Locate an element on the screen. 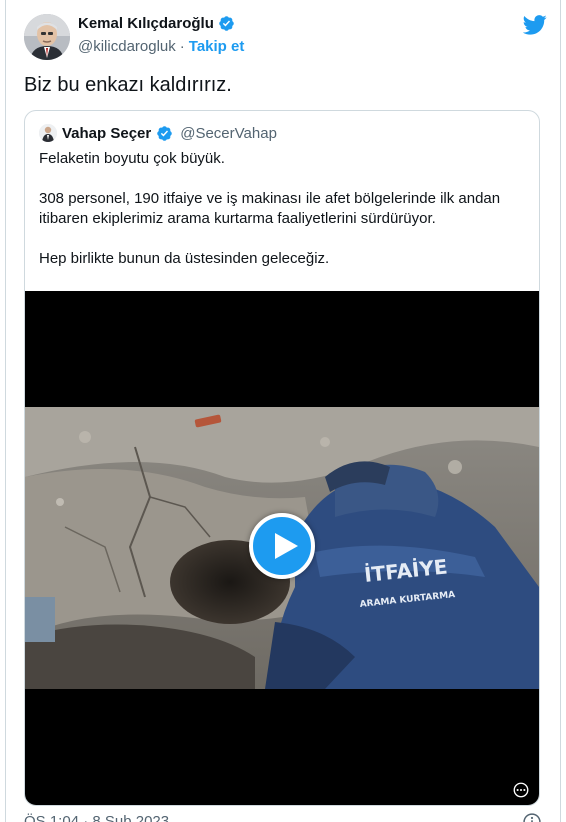  author-name: Kemal Kılıçdaroğlu is located at coordinates (146, 23).